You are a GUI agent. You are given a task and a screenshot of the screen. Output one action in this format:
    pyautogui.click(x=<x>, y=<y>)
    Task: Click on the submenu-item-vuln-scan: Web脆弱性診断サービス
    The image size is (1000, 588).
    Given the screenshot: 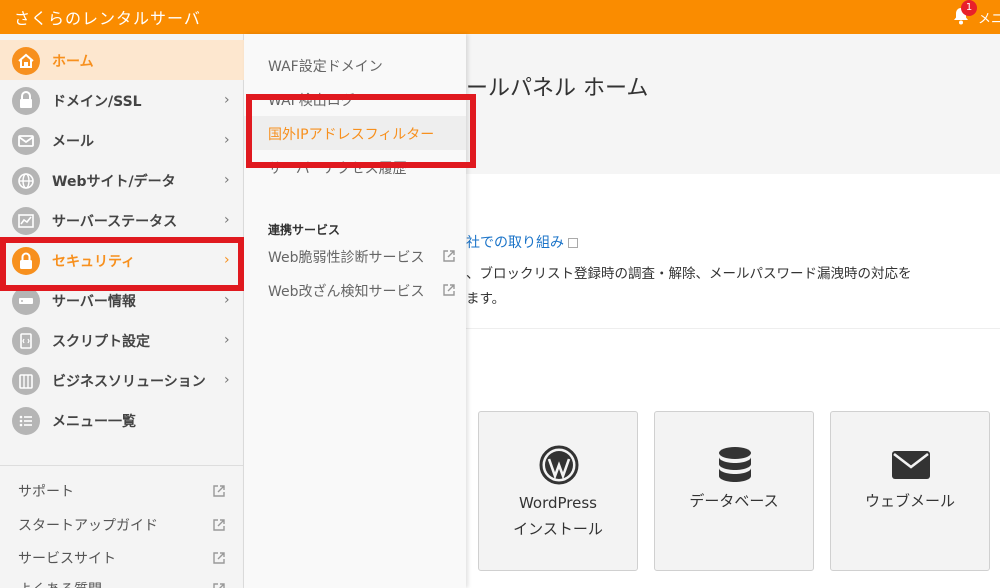 What is the action you would take?
    pyautogui.click(x=355, y=256)
    